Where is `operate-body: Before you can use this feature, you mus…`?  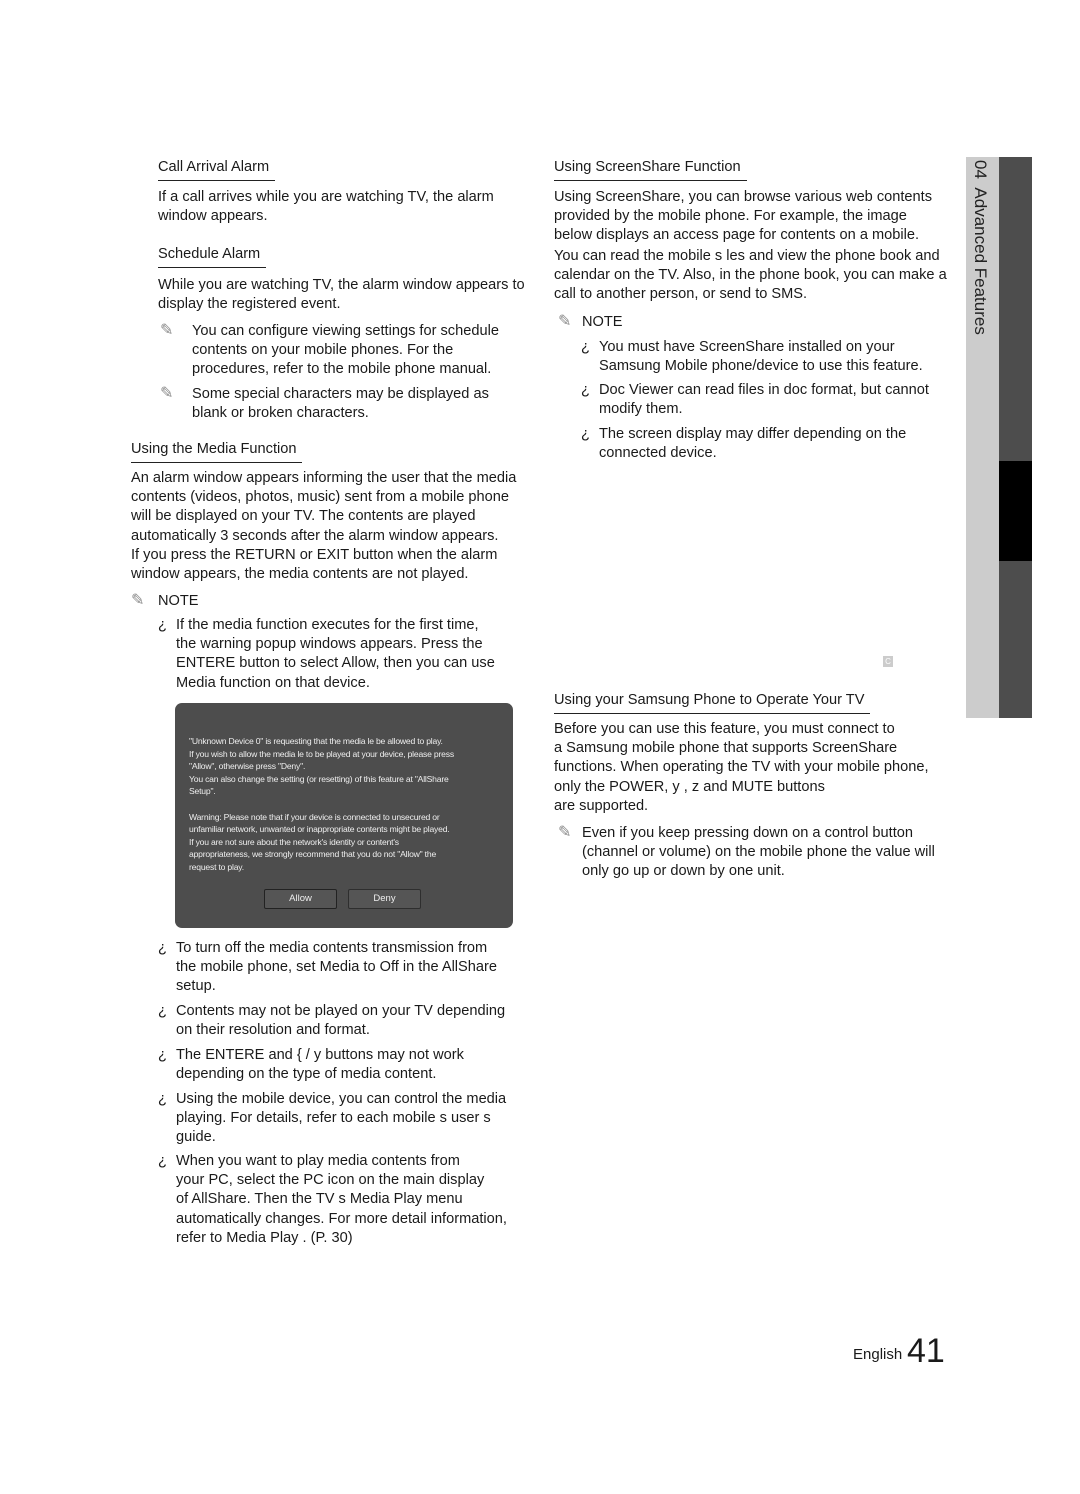 operate-body: Before you can use this feature, you mus… is located at coordinates (741, 767).